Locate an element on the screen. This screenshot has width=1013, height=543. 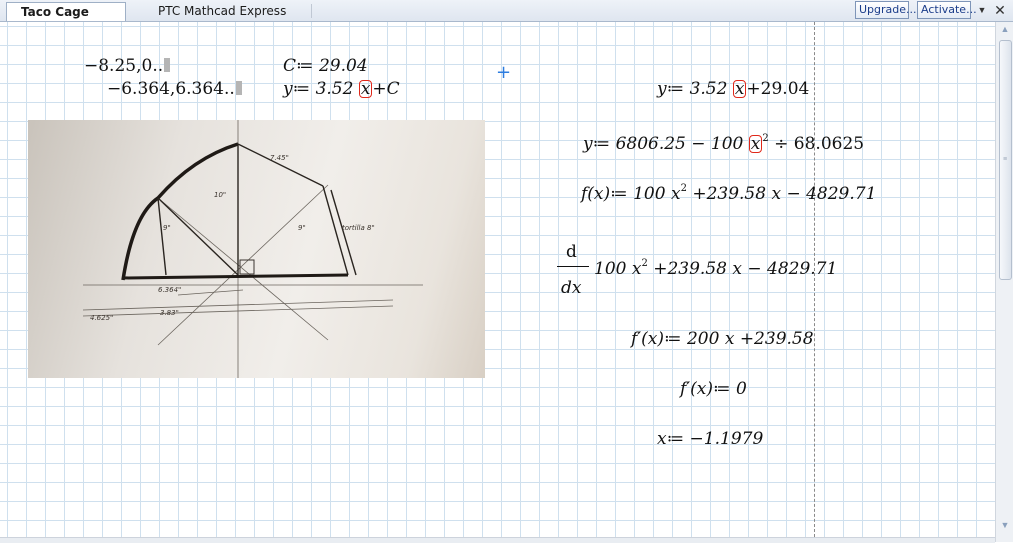
range-expression-2: −6.364,6.364.. is located at coordinates (174, 89).